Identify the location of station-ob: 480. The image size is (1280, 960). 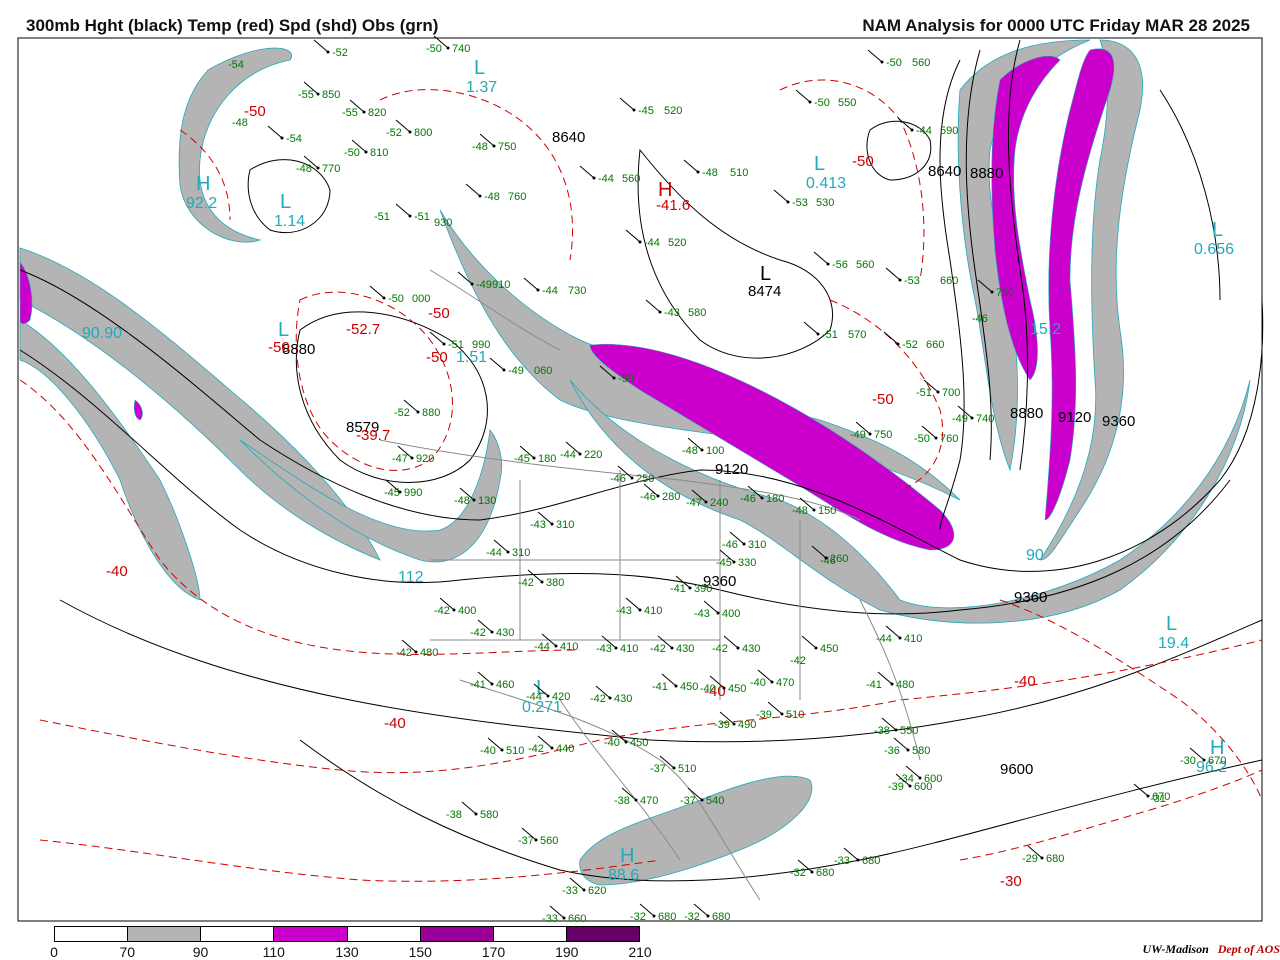
(905, 685).